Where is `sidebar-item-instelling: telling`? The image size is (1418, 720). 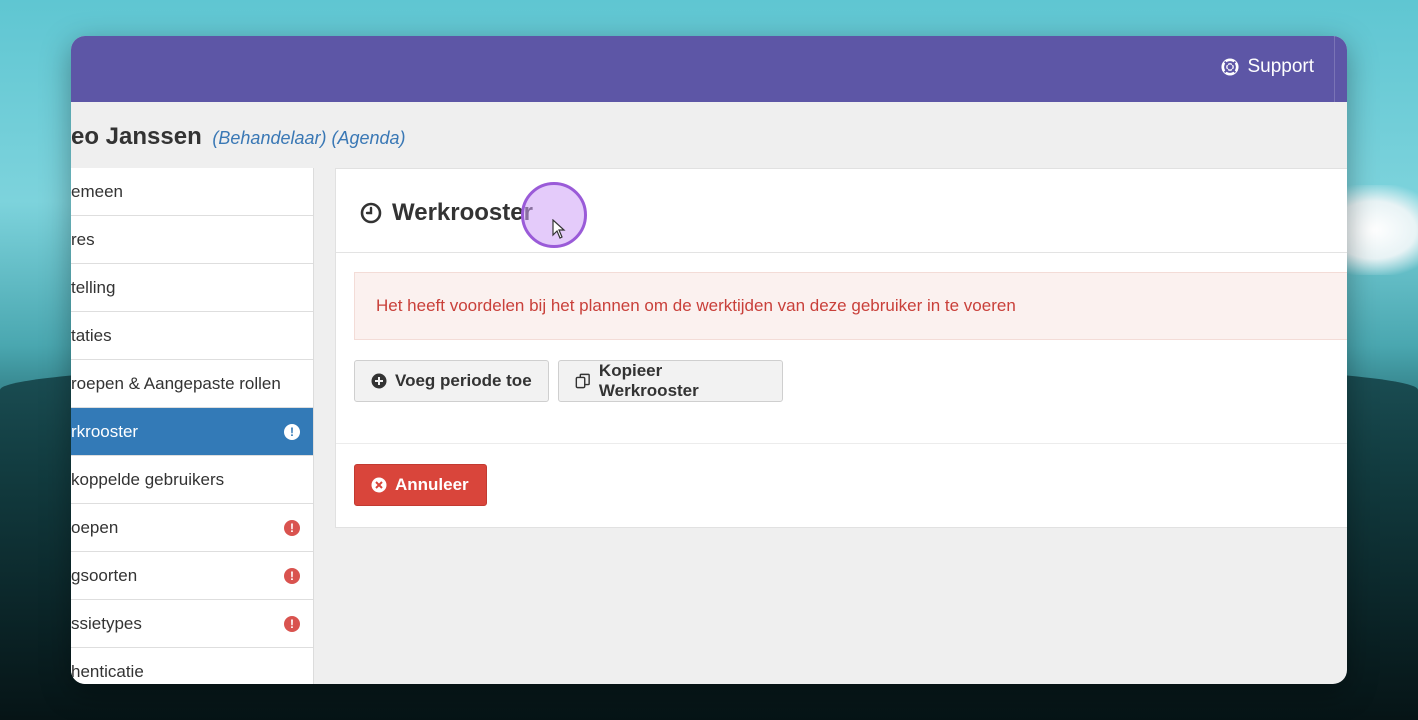
sidebar-item-instelling: telling is located at coordinates (192, 288).